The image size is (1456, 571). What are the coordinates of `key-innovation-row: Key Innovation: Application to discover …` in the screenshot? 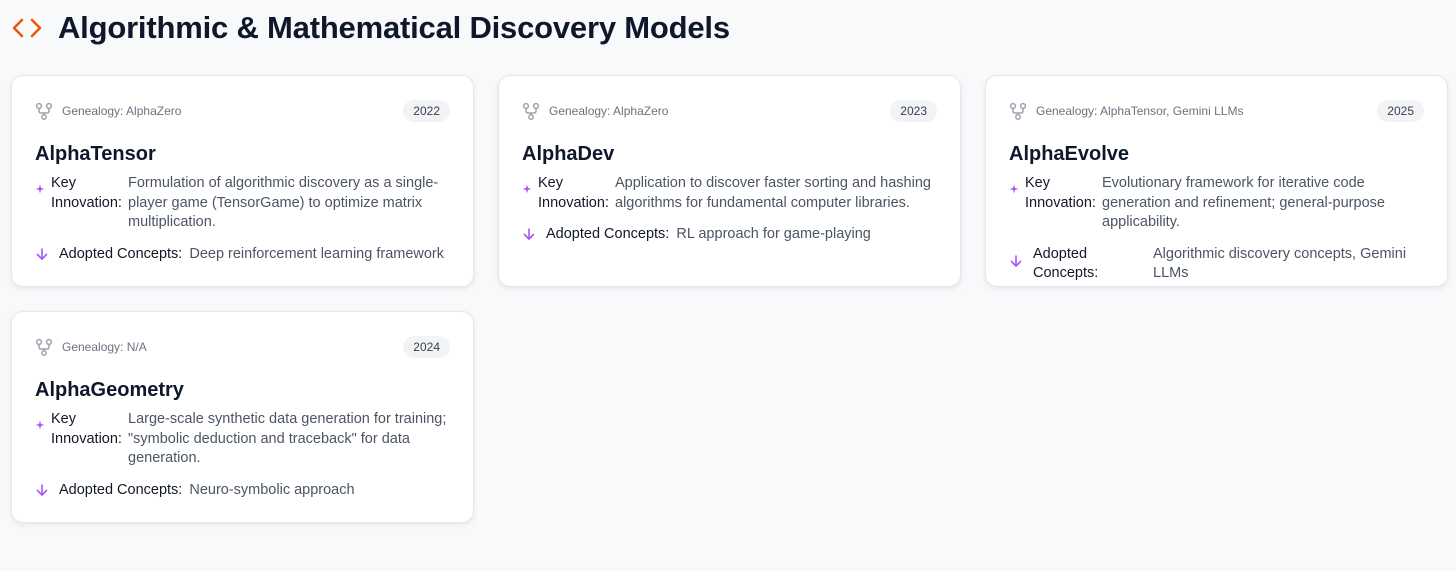 It's located at (729, 193).